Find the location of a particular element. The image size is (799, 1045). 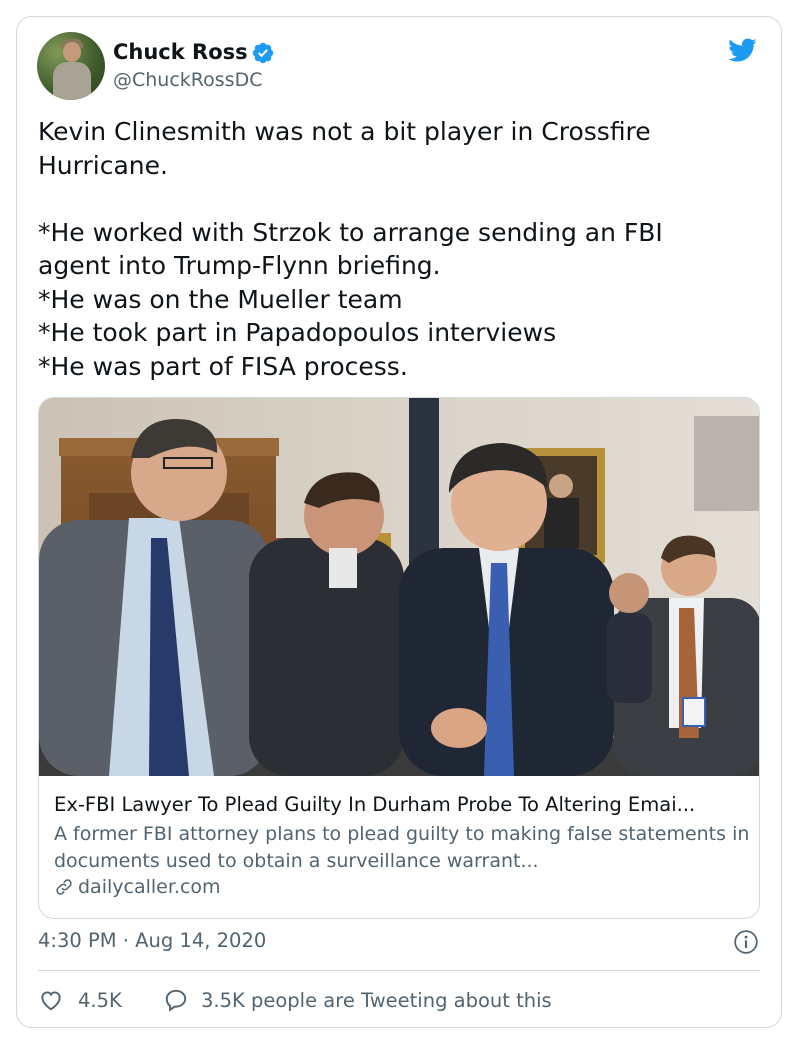

heart-icon is located at coordinates (51, 1001).